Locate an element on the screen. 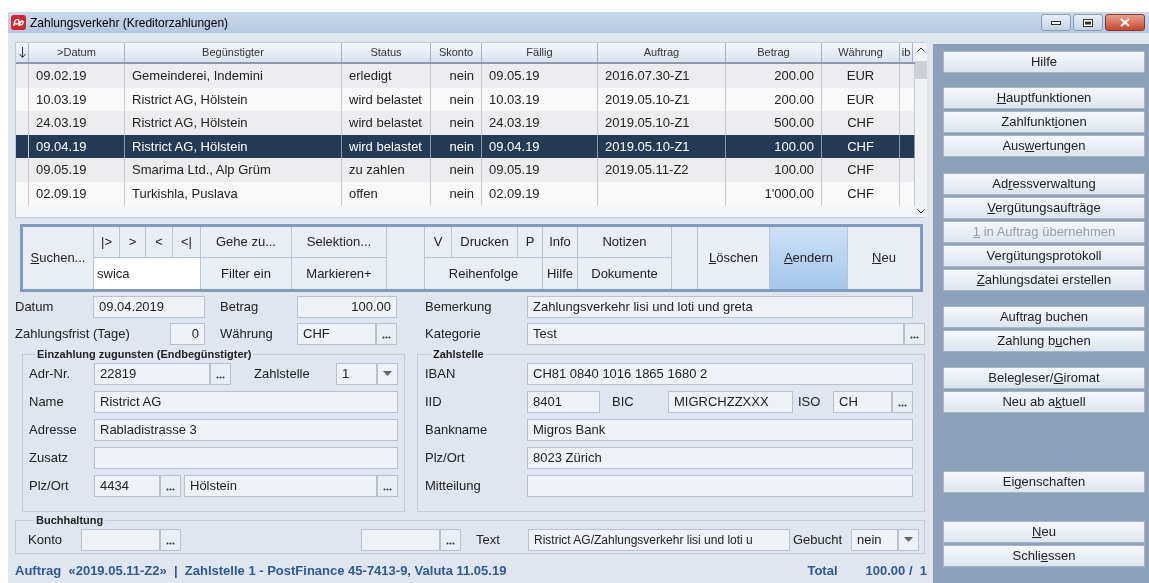 This screenshot has height=583, width=1149. toolbar-button: Dokumente is located at coordinates (624, 273).